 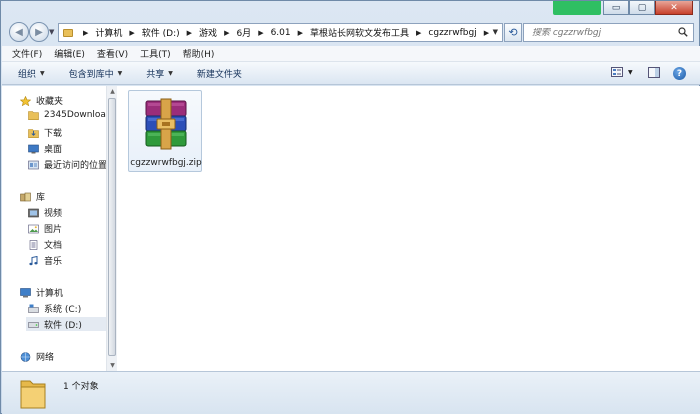 I want to click on nav-item-label: 系统 (C:), so click(x=63, y=310).